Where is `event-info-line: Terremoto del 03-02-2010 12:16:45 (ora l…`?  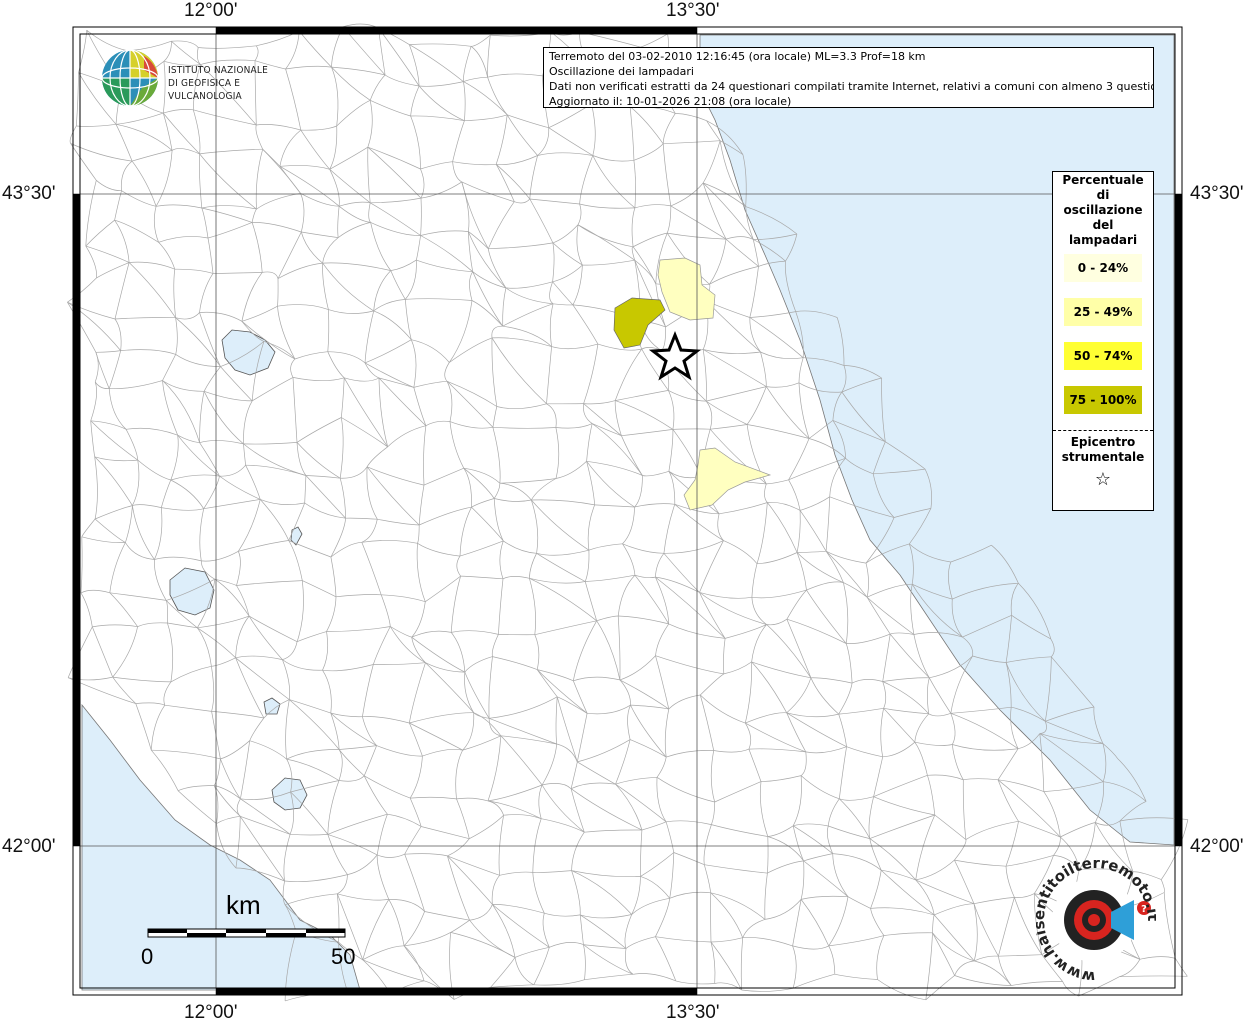 event-info-line: Terremoto del 03-02-2010 12:16:45 (ora l… is located at coordinates (737, 56).